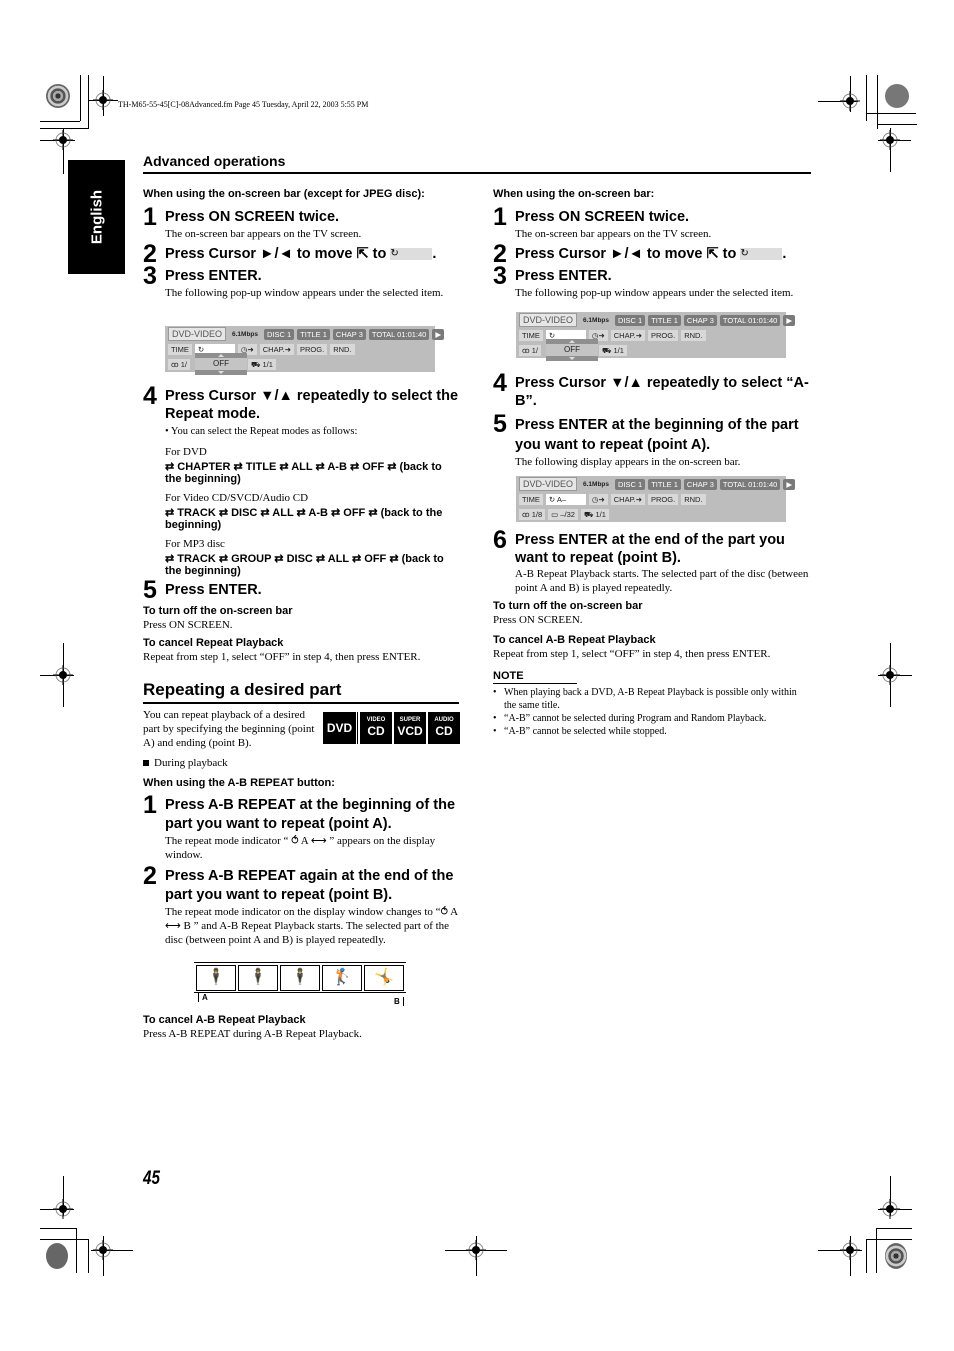  What do you see at coordinates (300, 992) in the screenshot?
I see `frame-bottom-line` at bounding box center [300, 992].